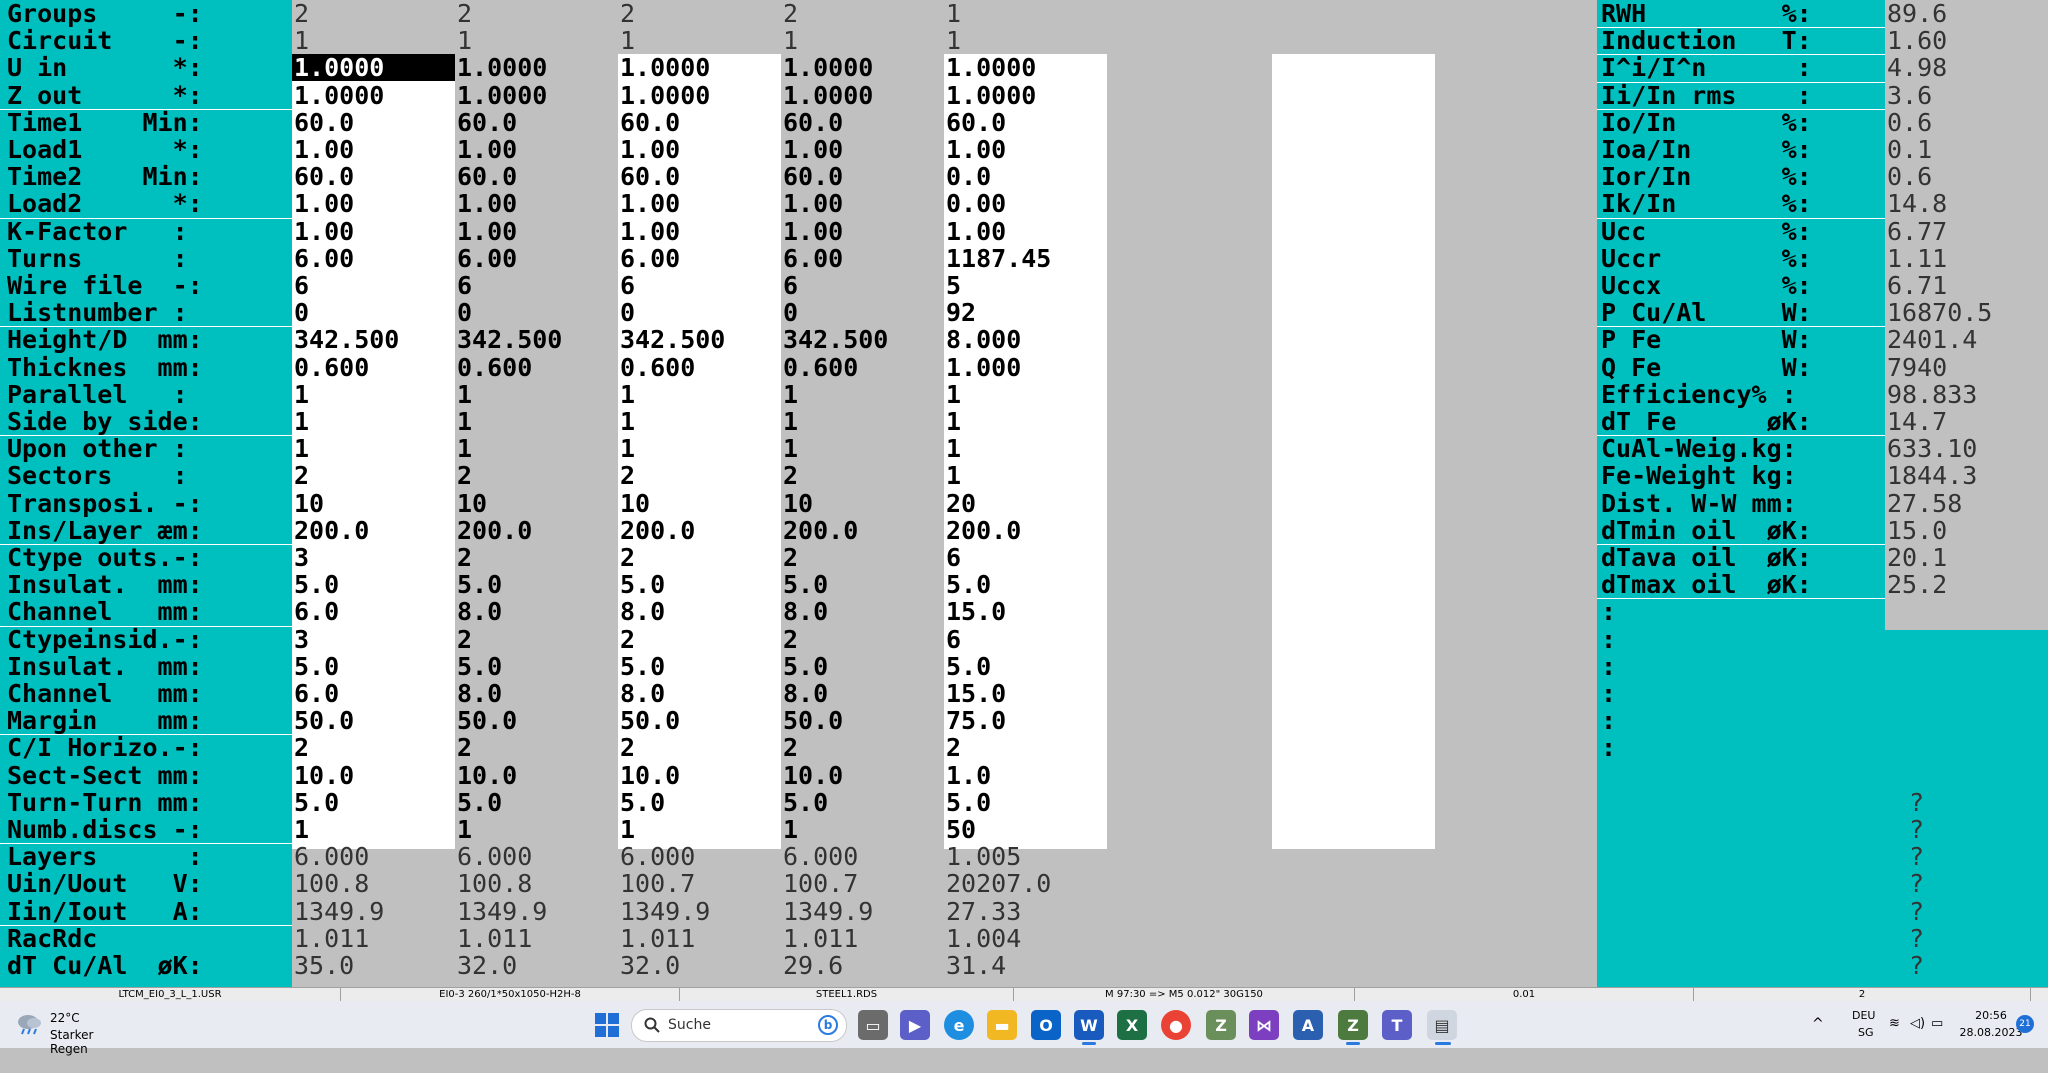  Describe the element at coordinates (699, 312) in the screenshot. I see `winding-value-input: 0` at that location.